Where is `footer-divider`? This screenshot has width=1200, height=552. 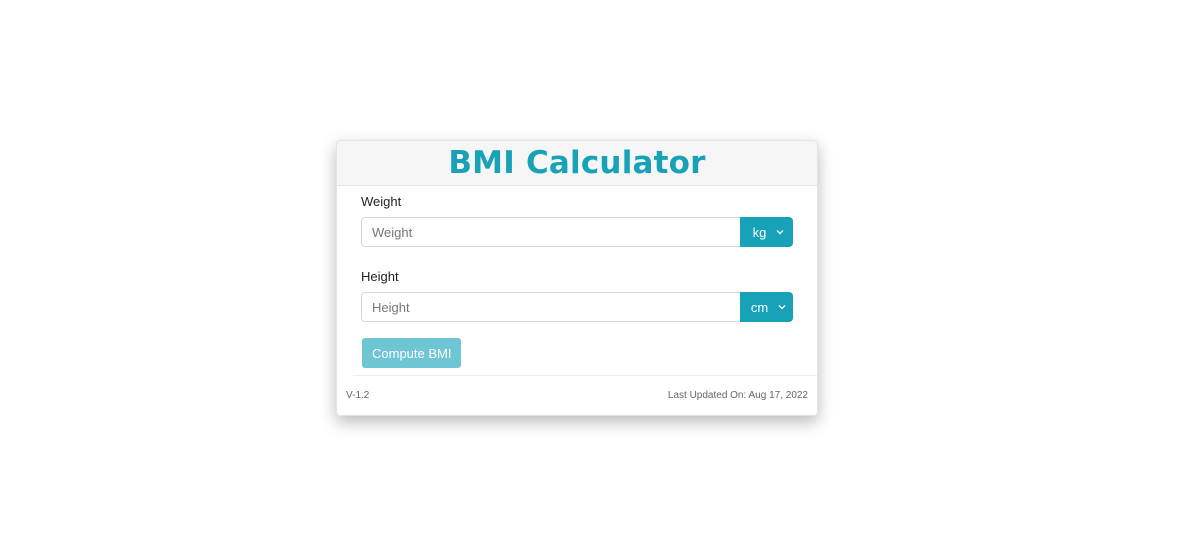 footer-divider is located at coordinates (585, 375).